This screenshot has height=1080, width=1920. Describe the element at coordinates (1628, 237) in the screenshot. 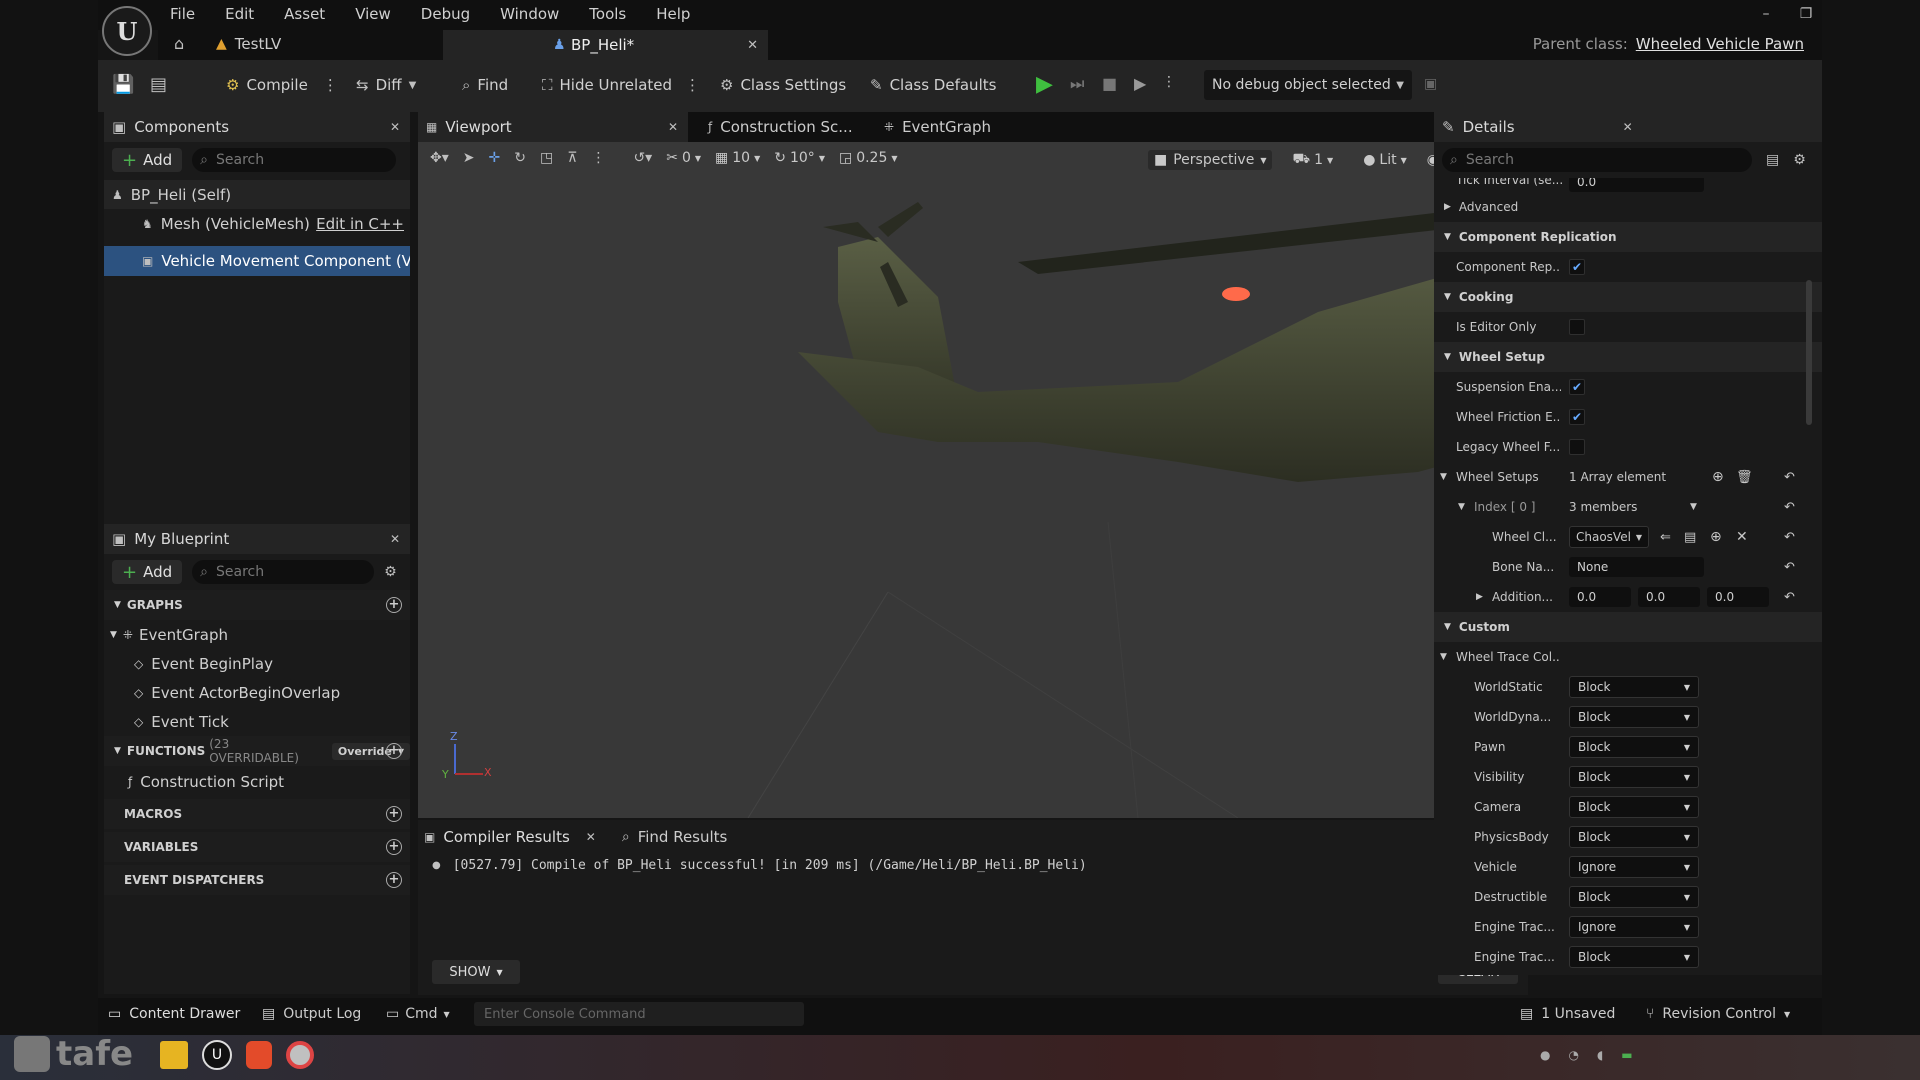

I see `category-component-replication: ▼ Component Replication` at that location.